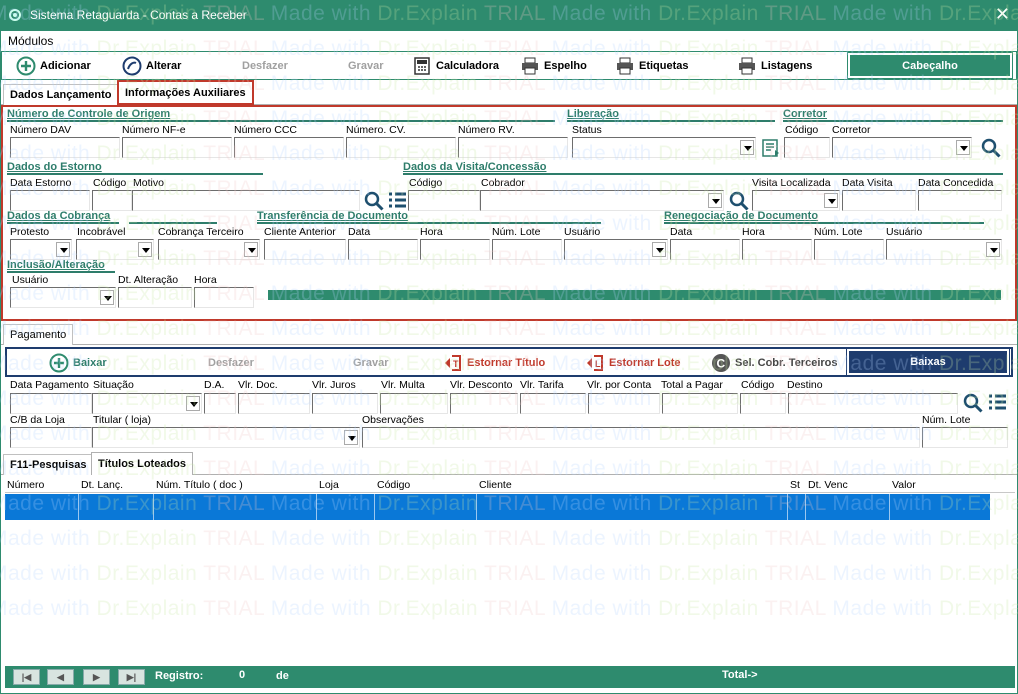  Describe the element at coordinates (495, 485) in the screenshot. I see `col-cliente: Cliente` at that location.